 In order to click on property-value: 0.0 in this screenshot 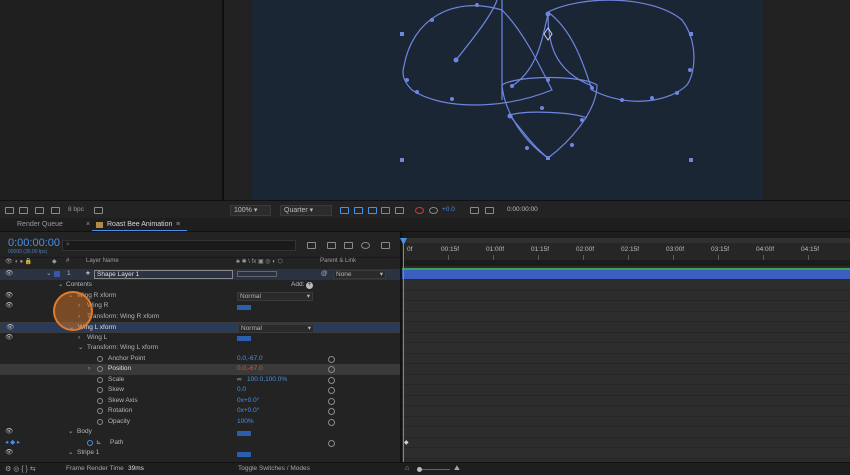, I will do `click(241, 390)`.